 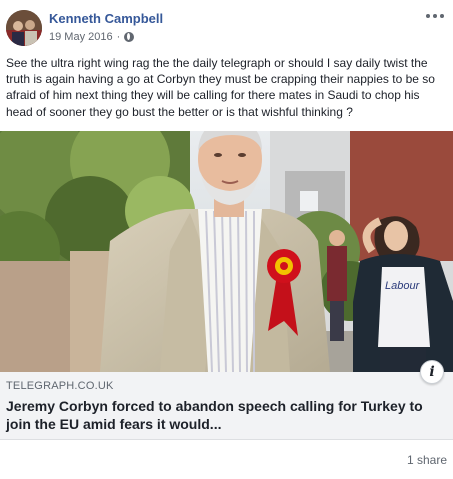 What do you see at coordinates (129, 37) in the screenshot?
I see `globe-icon` at bounding box center [129, 37].